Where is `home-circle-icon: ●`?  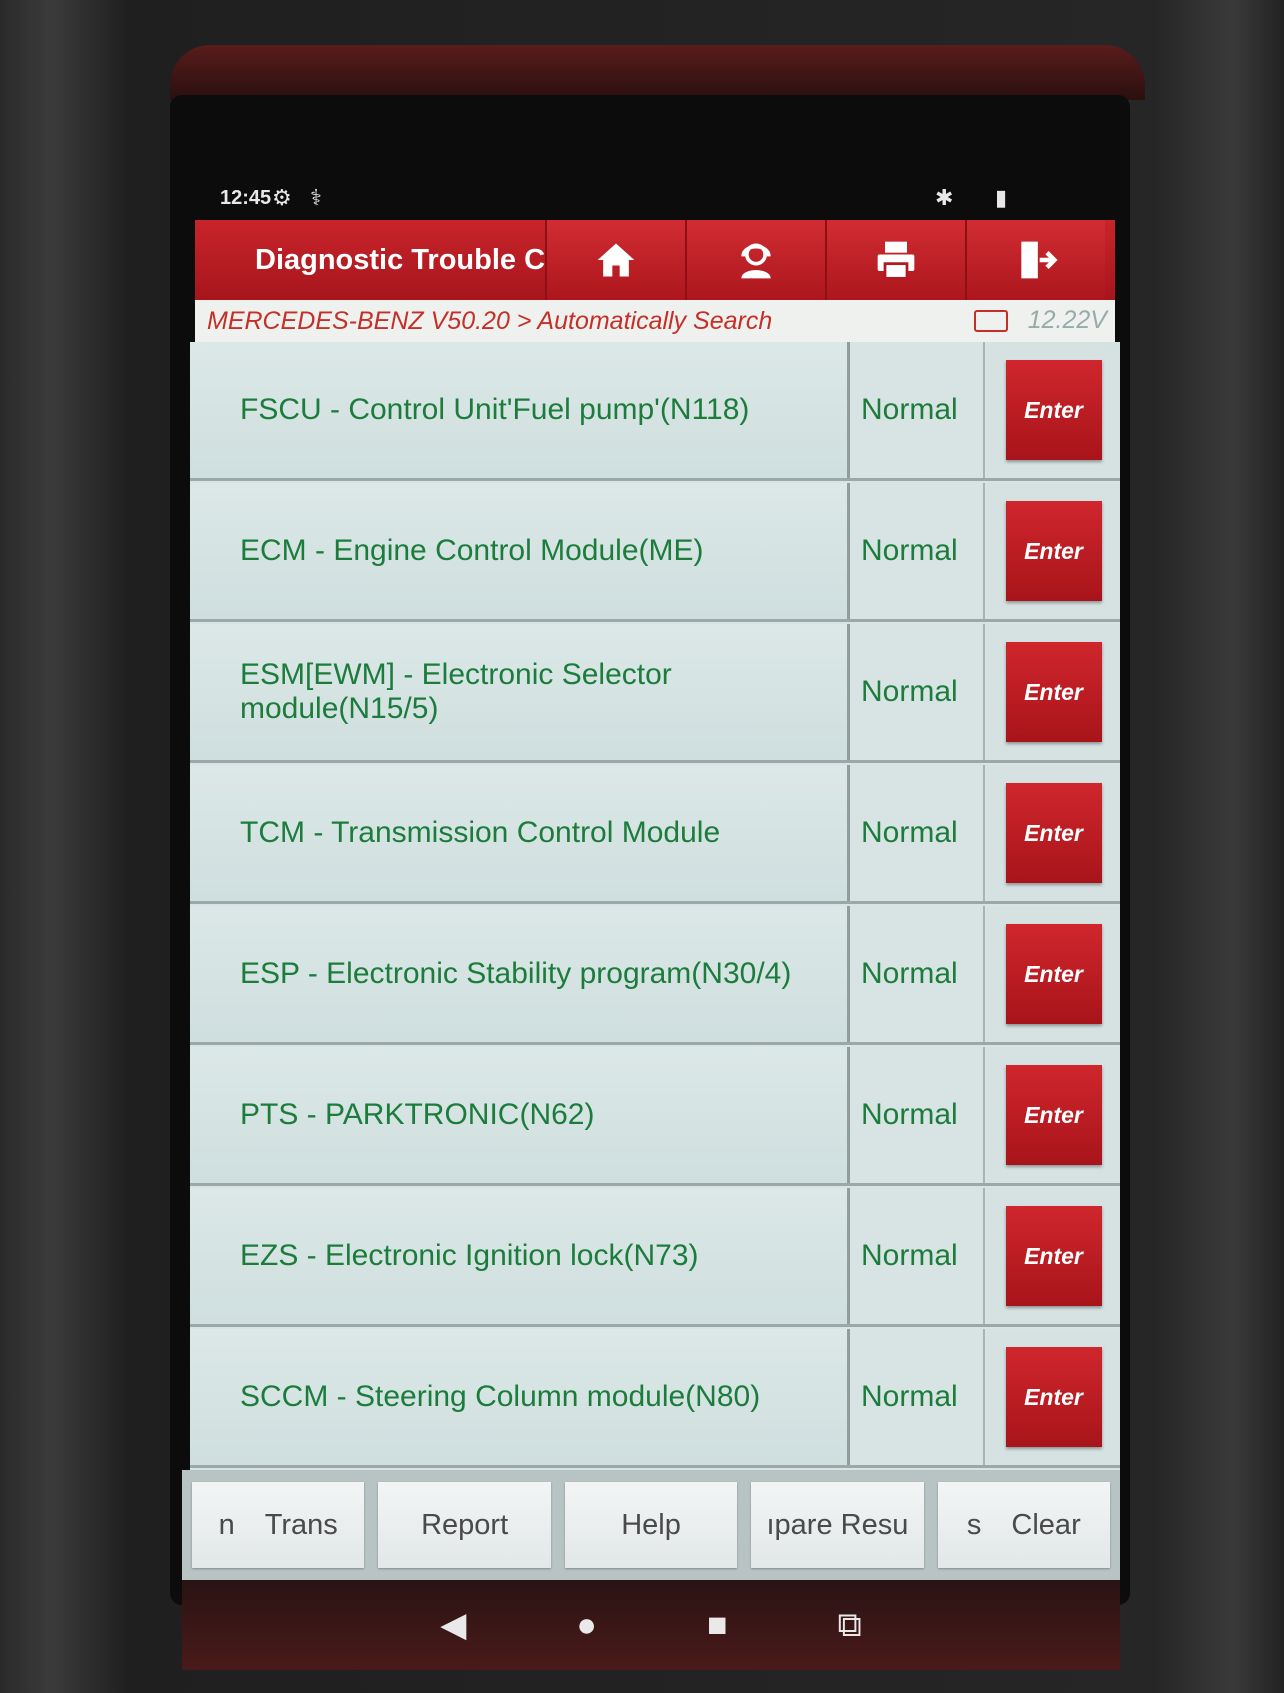
home-circle-icon: ● is located at coordinates (586, 1625).